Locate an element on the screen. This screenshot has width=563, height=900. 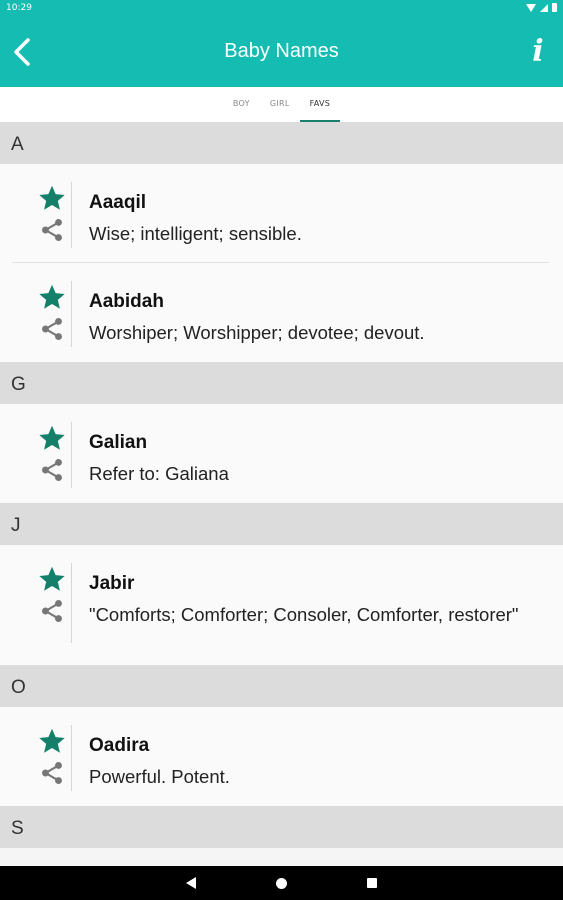
status-time: 10:29 is located at coordinates (19, 8).